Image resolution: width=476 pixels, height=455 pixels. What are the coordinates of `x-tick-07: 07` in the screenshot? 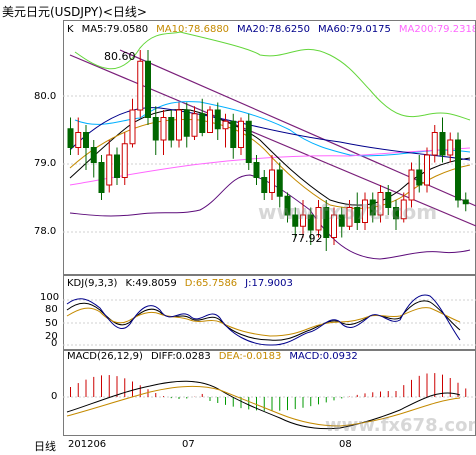 It's located at (188, 444).